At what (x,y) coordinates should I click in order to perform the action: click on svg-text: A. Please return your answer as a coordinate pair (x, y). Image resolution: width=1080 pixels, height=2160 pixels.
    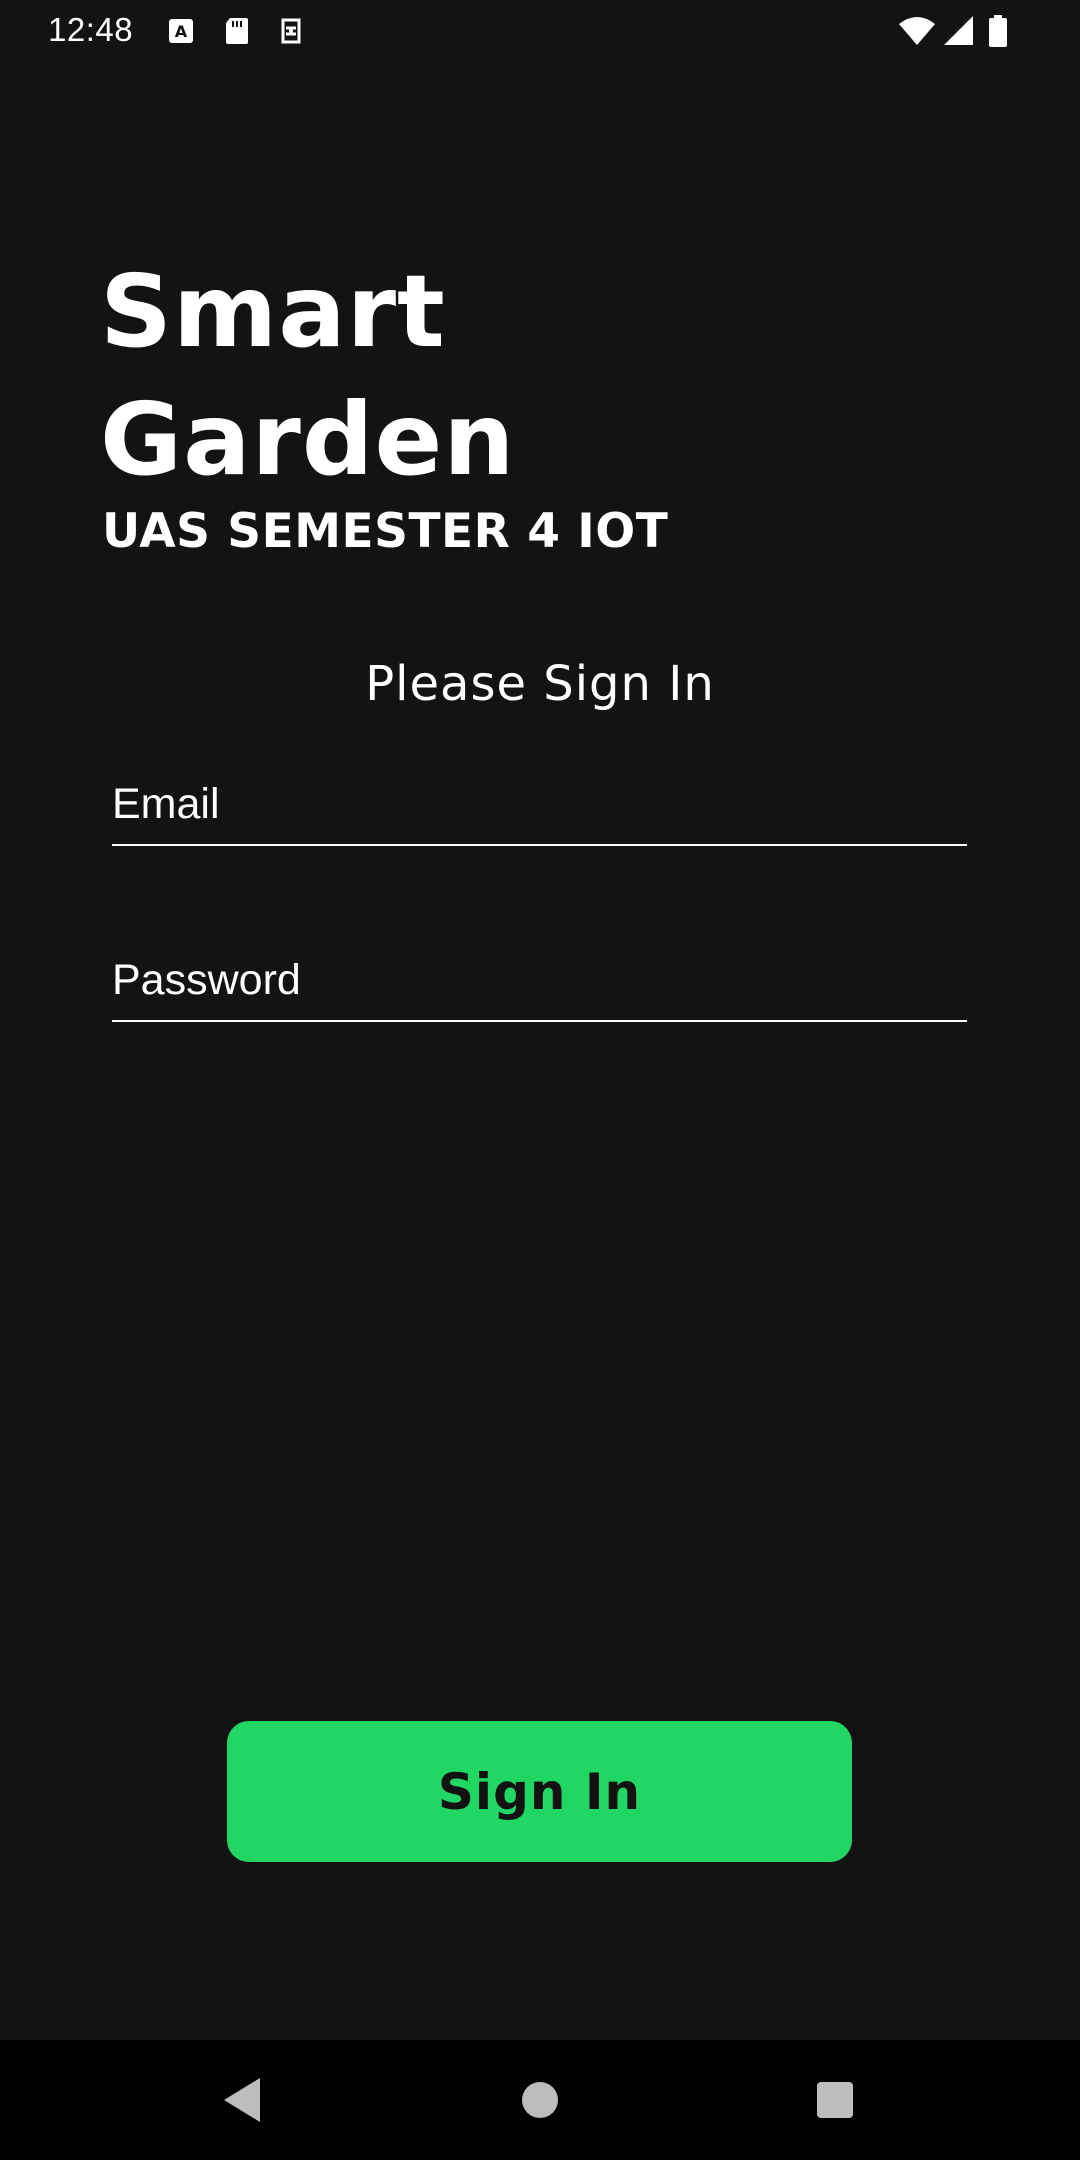
    Looking at the image, I should click on (181, 31).